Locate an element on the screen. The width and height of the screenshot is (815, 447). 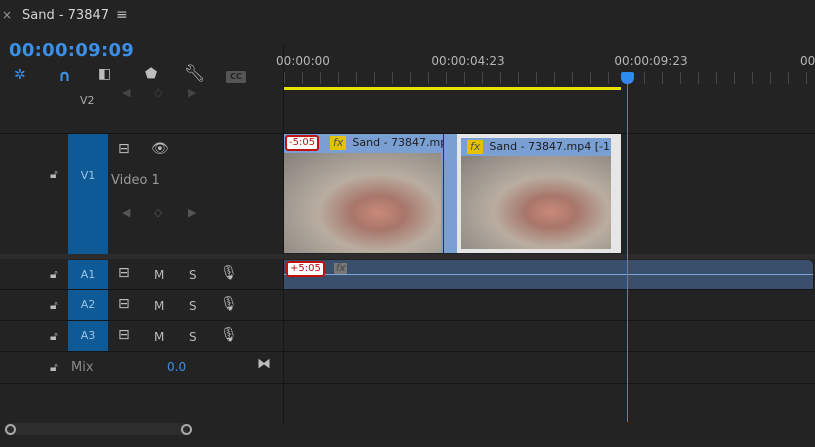
panel-menu-icon: ≡ is located at coordinates (122, 15).